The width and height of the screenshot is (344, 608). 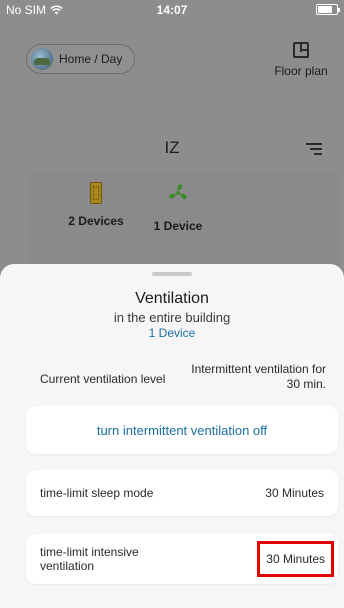 What do you see at coordinates (328, 9) in the screenshot?
I see `battery-icon` at bounding box center [328, 9].